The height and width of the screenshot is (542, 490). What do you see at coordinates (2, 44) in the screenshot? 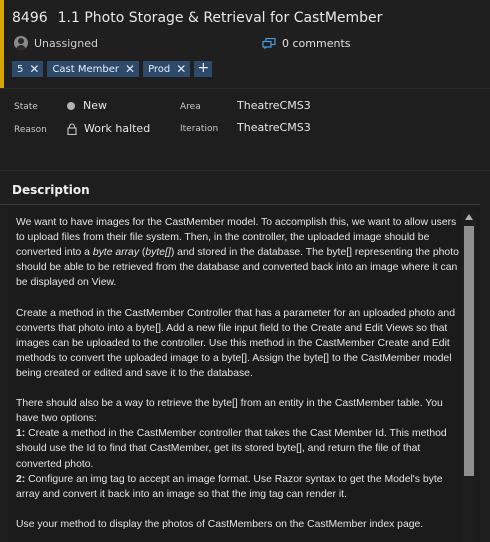
I see `work-item-type-color-bar` at bounding box center [2, 44].